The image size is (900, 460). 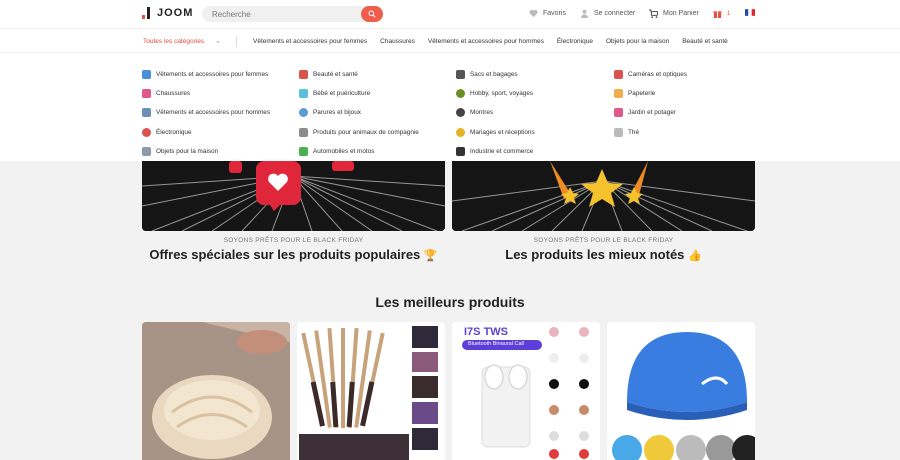 What do you see at coordinates (460, 75) in the screenshot?
I see `bag-icon` at bounding box center [460, 75].